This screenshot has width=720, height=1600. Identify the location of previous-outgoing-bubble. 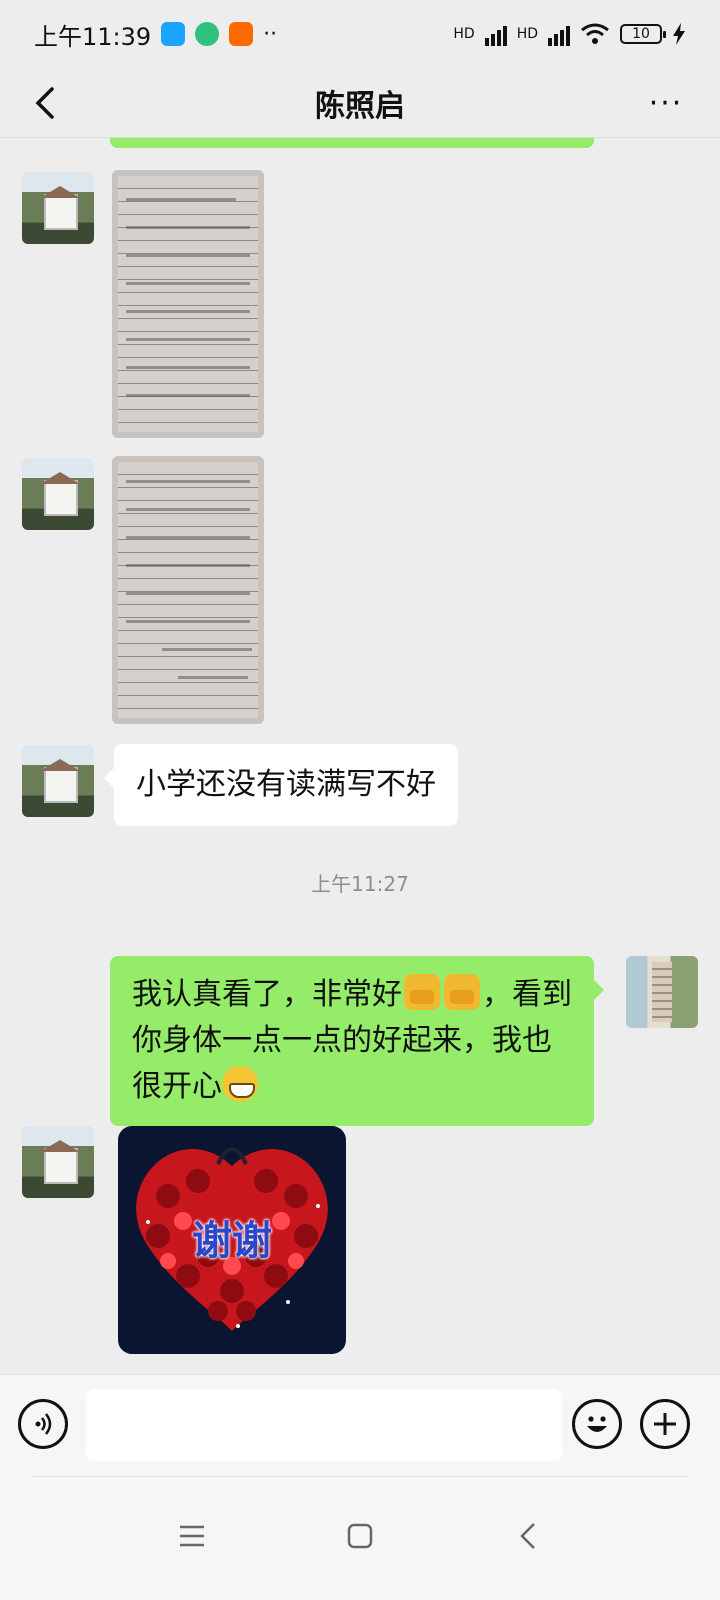
(352, 143).